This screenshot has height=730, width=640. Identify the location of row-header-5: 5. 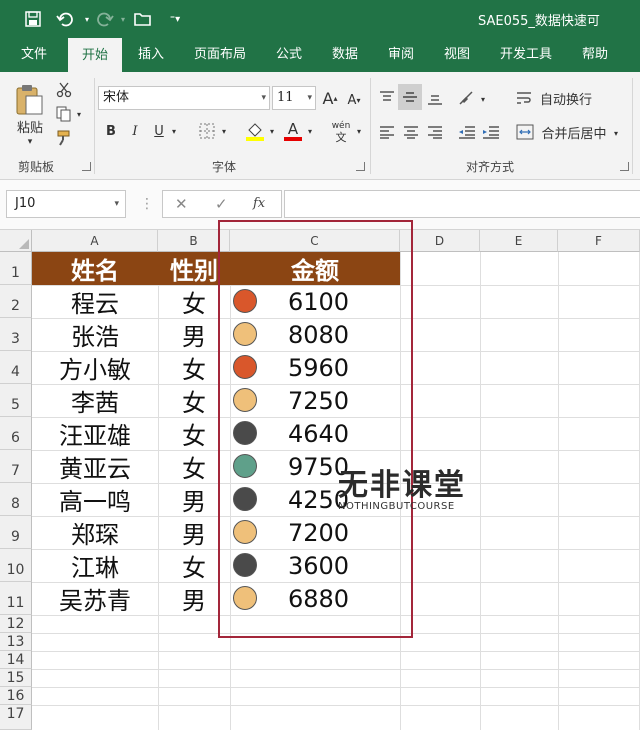
(16, 400).